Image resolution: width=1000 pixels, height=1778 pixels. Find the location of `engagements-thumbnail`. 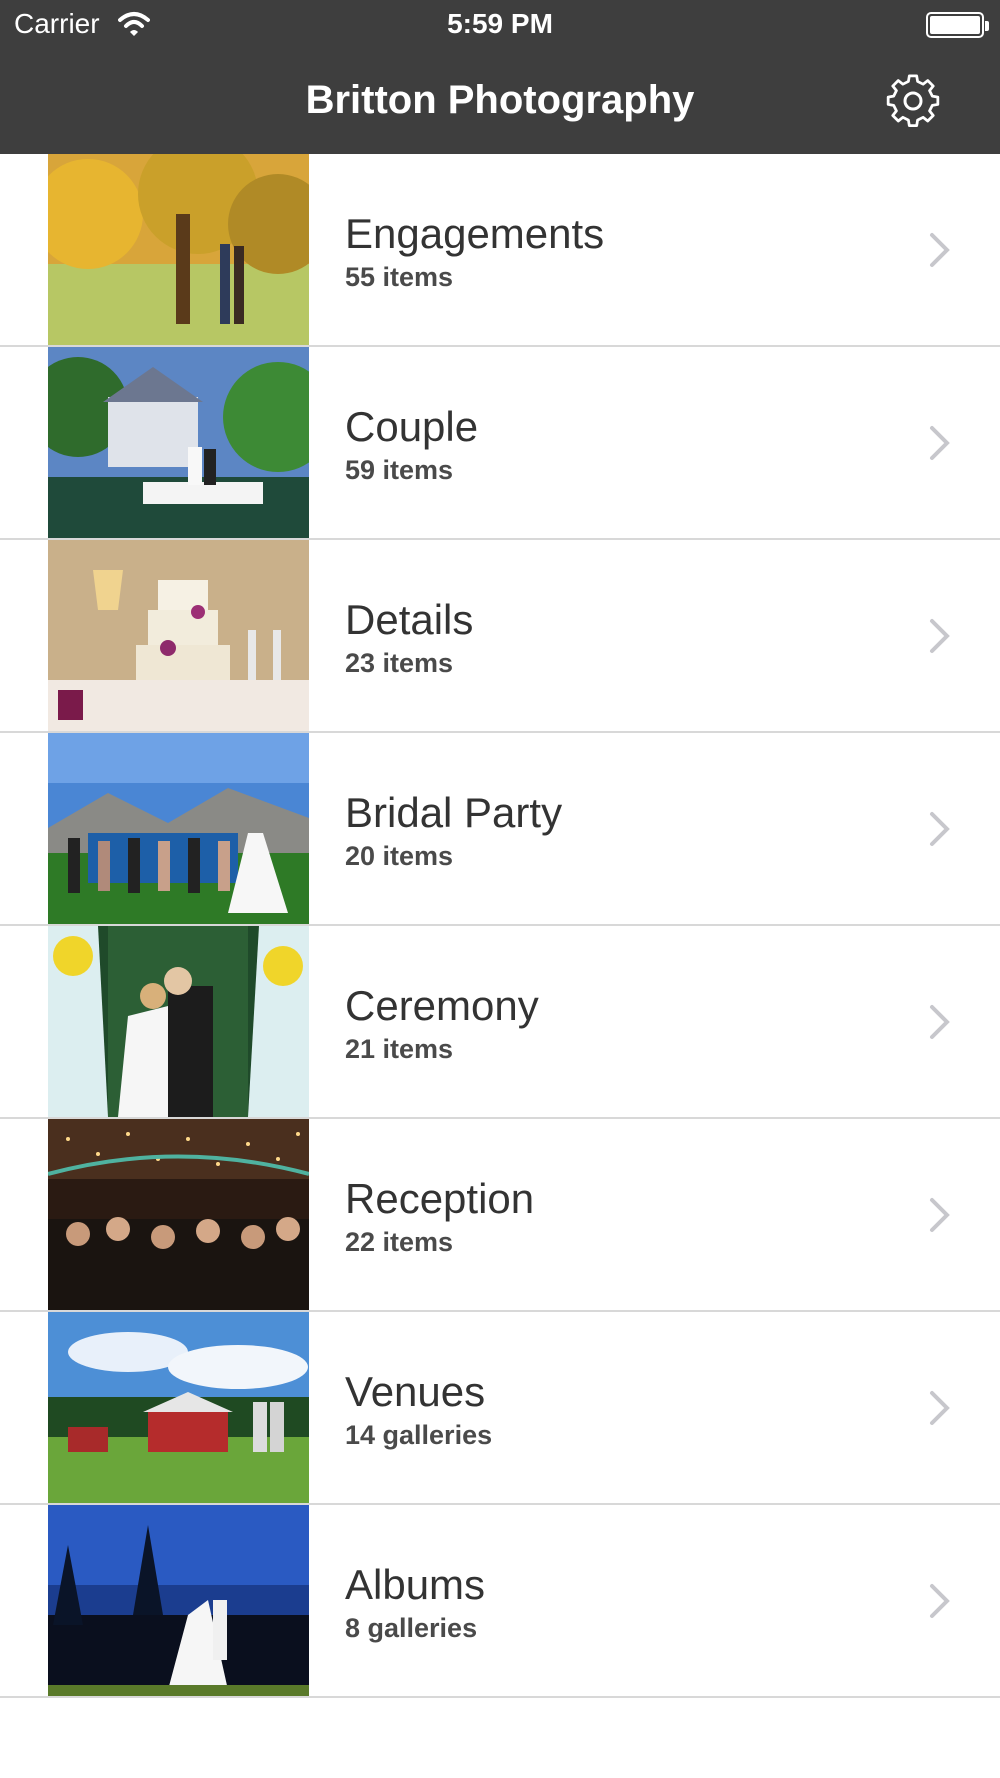

engagements-thumbnail is located at coordinates (178, 249).